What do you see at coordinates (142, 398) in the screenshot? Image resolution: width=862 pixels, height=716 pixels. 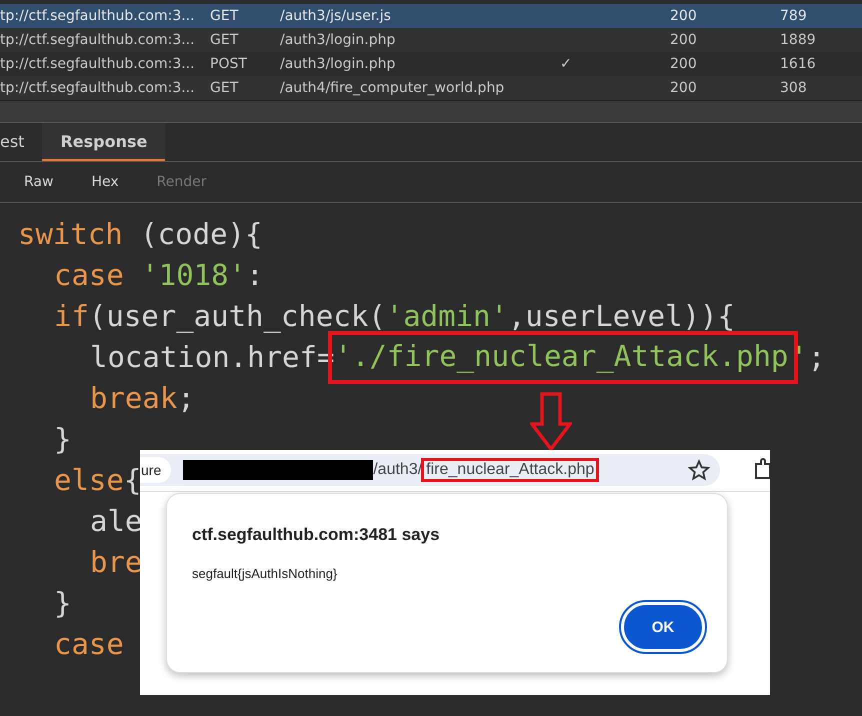 I see `code-line: break;` at bounding box center [142, 398].